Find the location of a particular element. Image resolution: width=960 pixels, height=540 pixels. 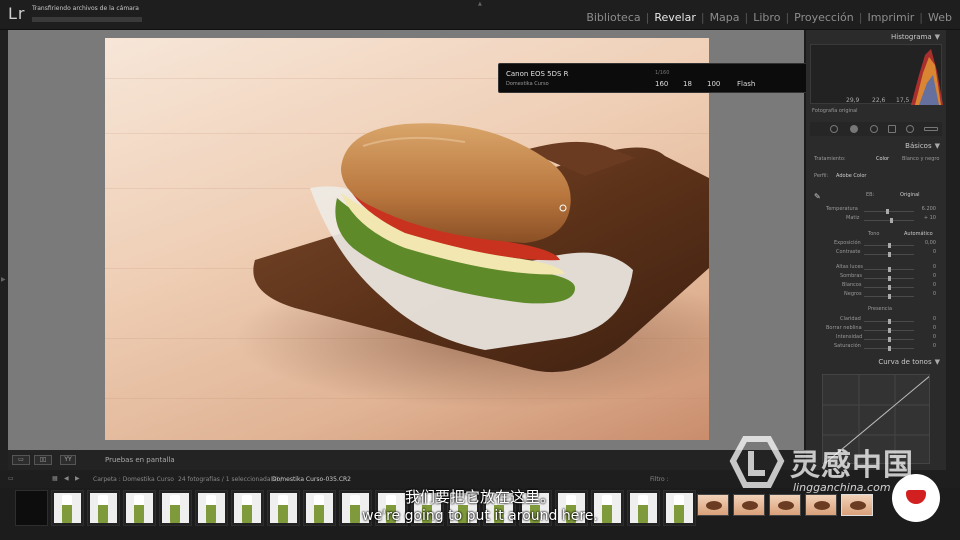

wb-dropdown: Original is located at coordinates (910, 195).